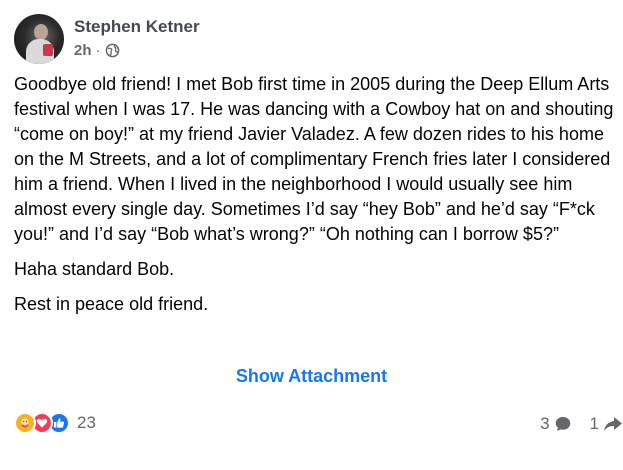 Image resolution: width=623 pixels, height=470 pixels. I want to click on post-subline: 2h ·, so click(137, 50).